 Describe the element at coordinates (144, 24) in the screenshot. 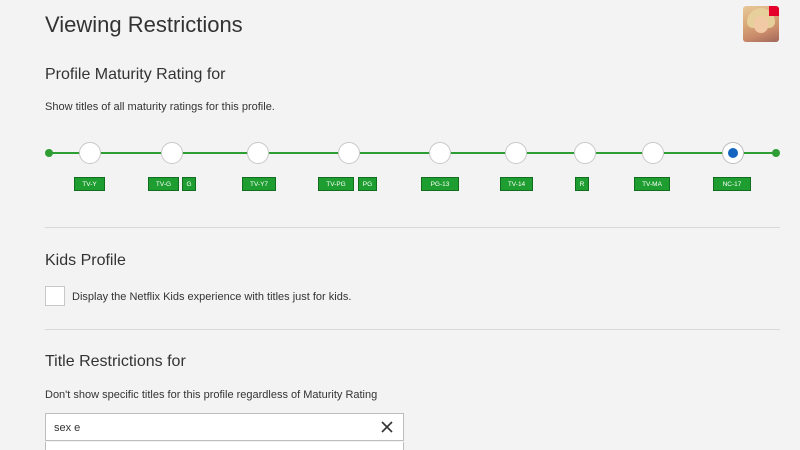

I see `page-title: Viewing Restrictions` at that location.